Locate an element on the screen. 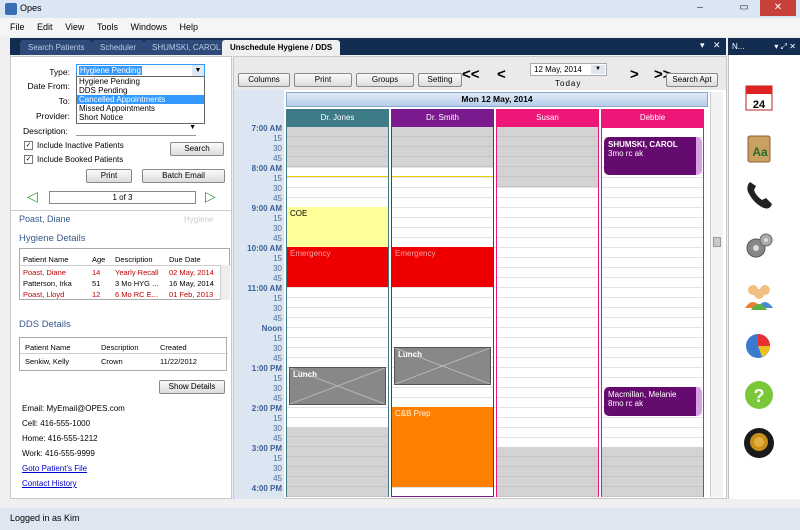 The width and height of the screenshot is (800, 530). table-row-name: Poast, Diane is located at coordinates (57, 272).